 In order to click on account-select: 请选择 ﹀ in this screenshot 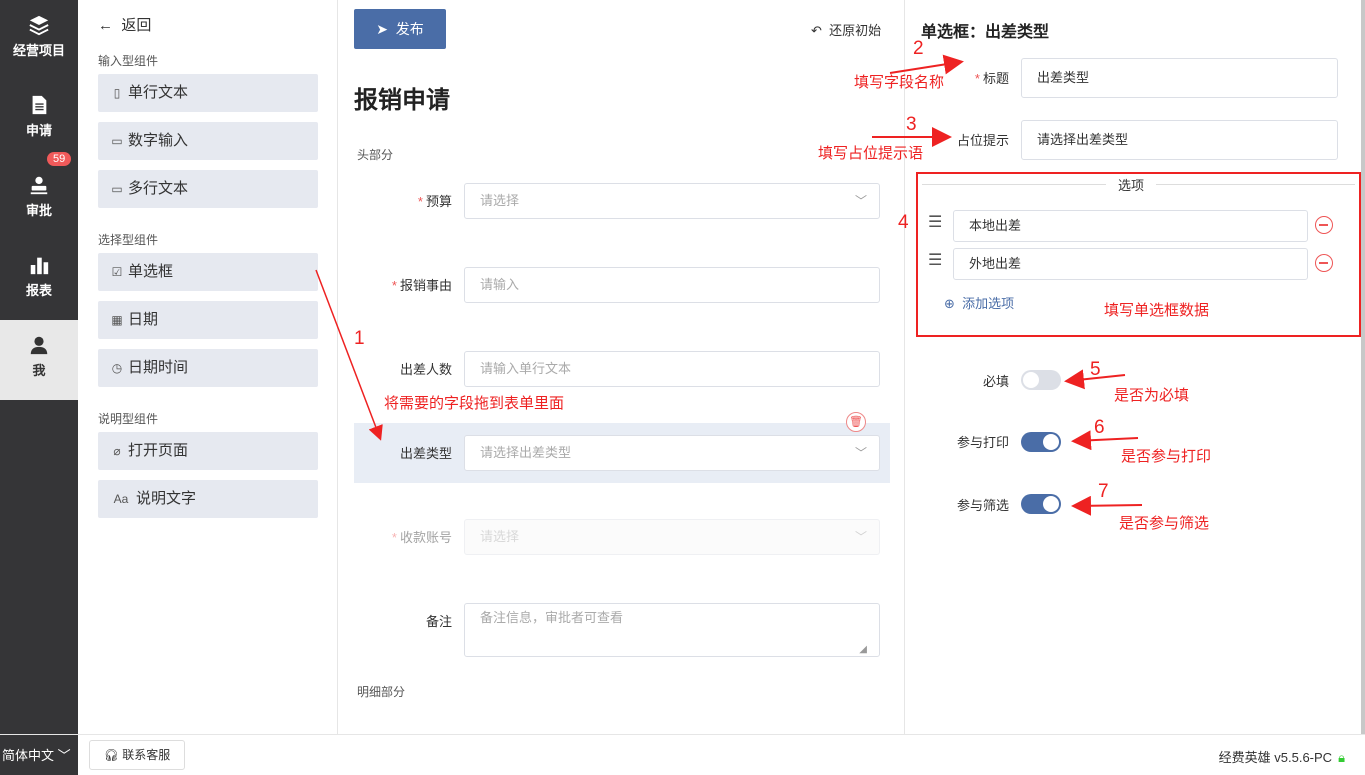, I will do `click(672, 537)`.